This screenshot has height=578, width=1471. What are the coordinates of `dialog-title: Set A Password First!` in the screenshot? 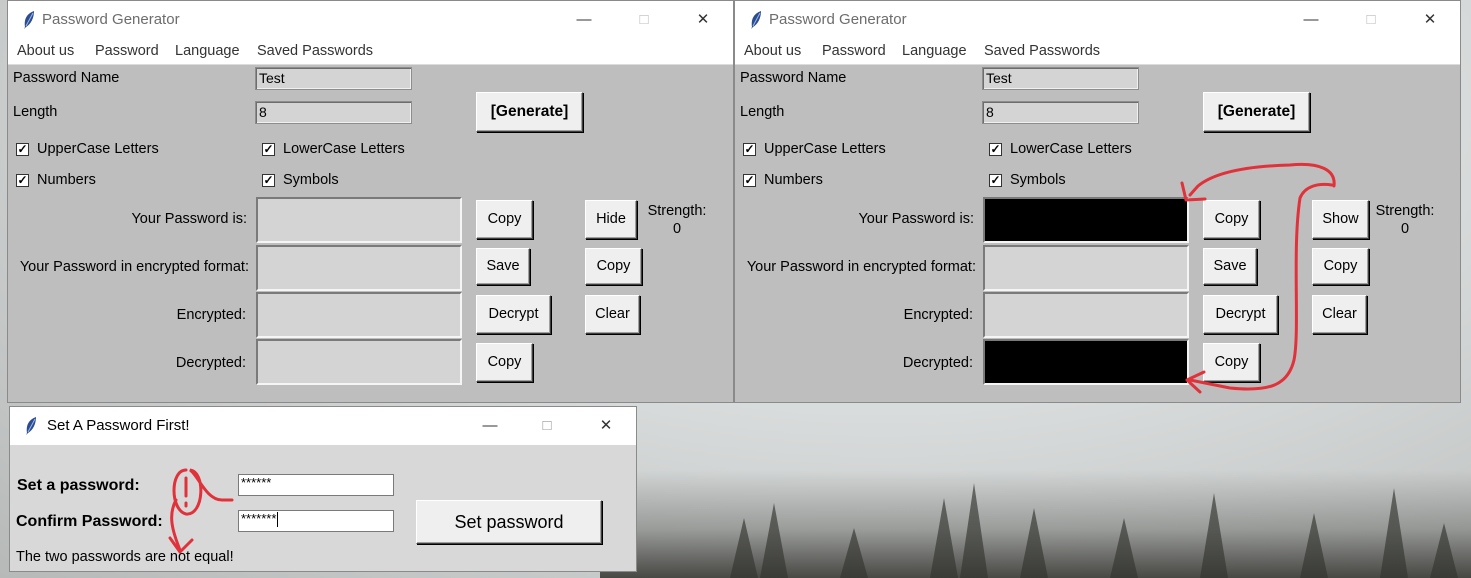 It's located at (118, 425).